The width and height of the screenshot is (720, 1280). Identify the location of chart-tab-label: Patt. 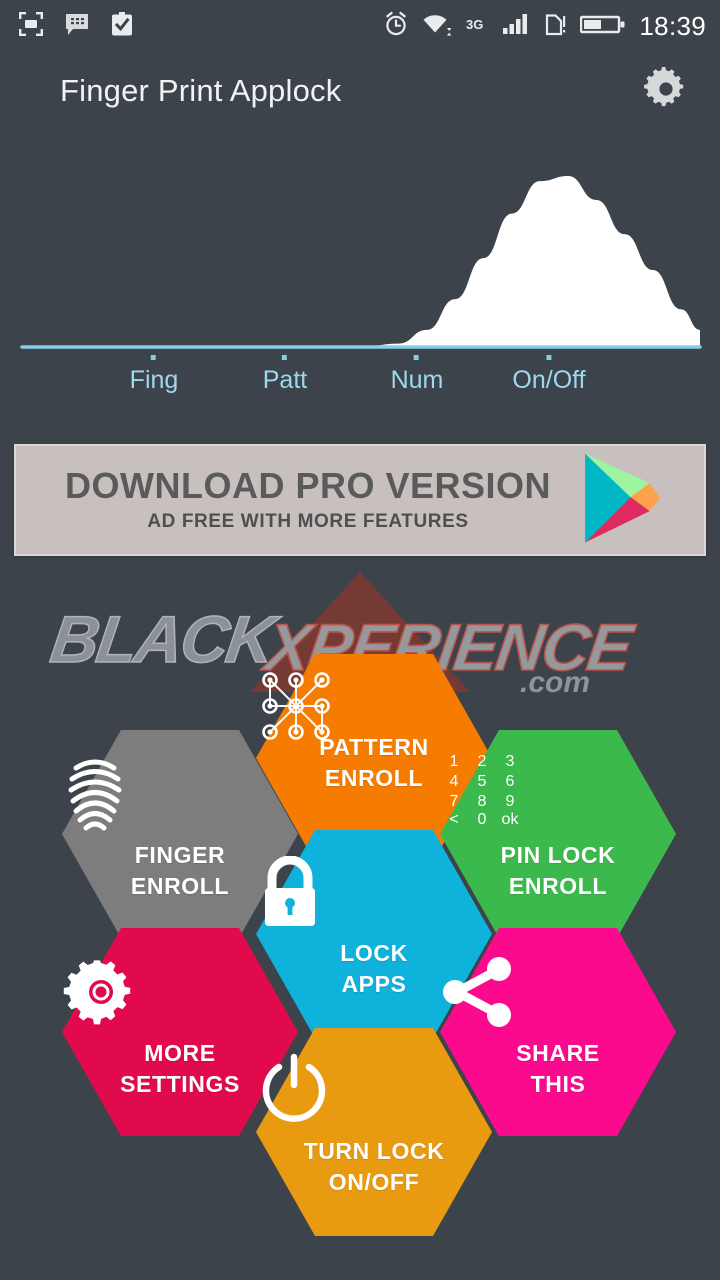
(285, 380).